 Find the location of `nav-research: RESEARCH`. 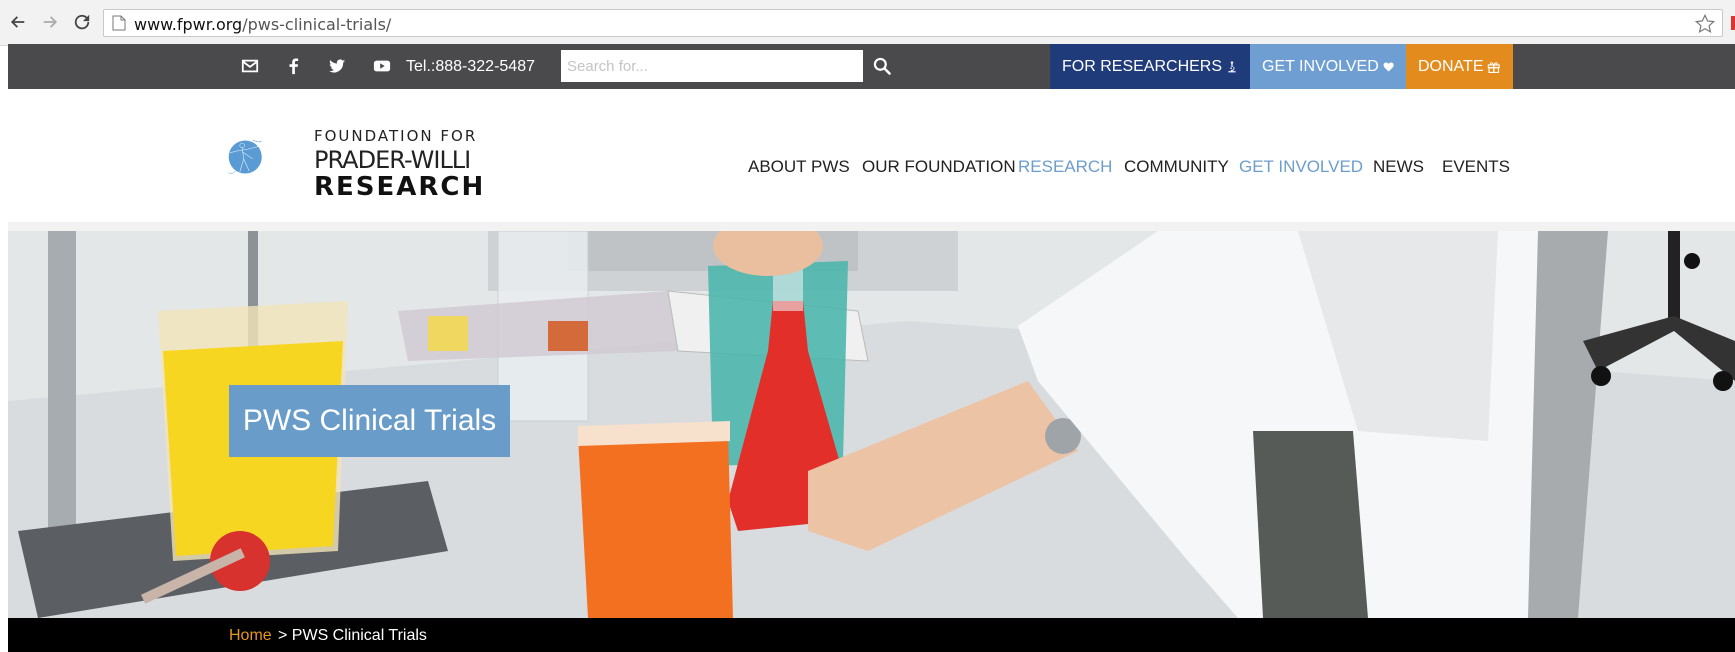

nav-research: RESEARCH is located at coordinates (1065, 167).